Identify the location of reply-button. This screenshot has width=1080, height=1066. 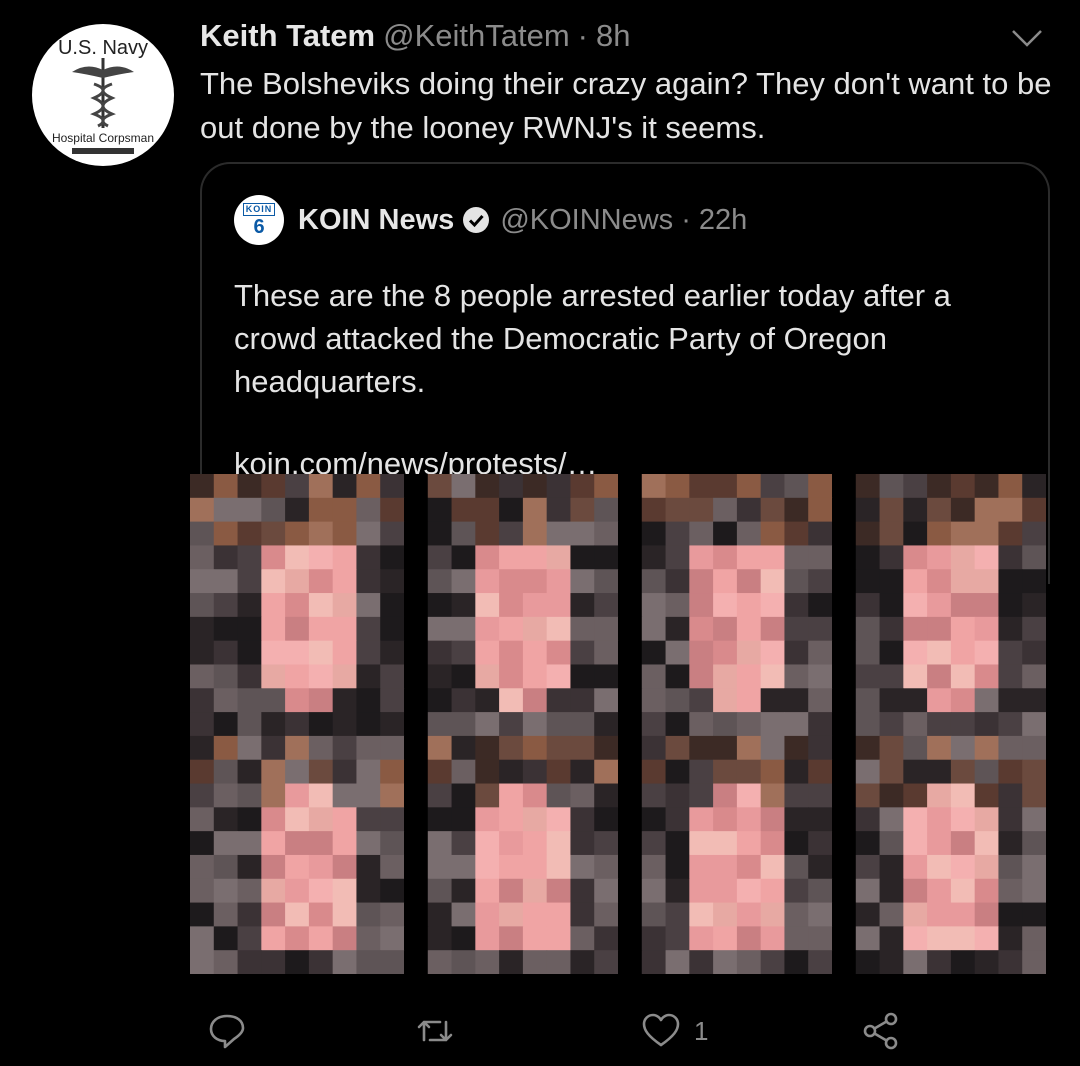
(233, 1031).